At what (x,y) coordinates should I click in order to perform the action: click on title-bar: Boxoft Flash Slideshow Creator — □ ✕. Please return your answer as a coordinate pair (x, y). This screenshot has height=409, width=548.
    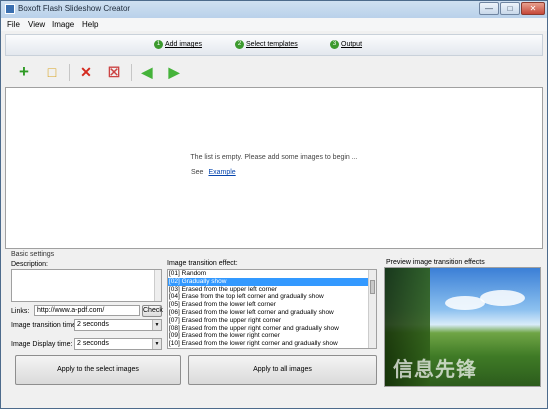
    Looking at the image, I should click on (274, 9).